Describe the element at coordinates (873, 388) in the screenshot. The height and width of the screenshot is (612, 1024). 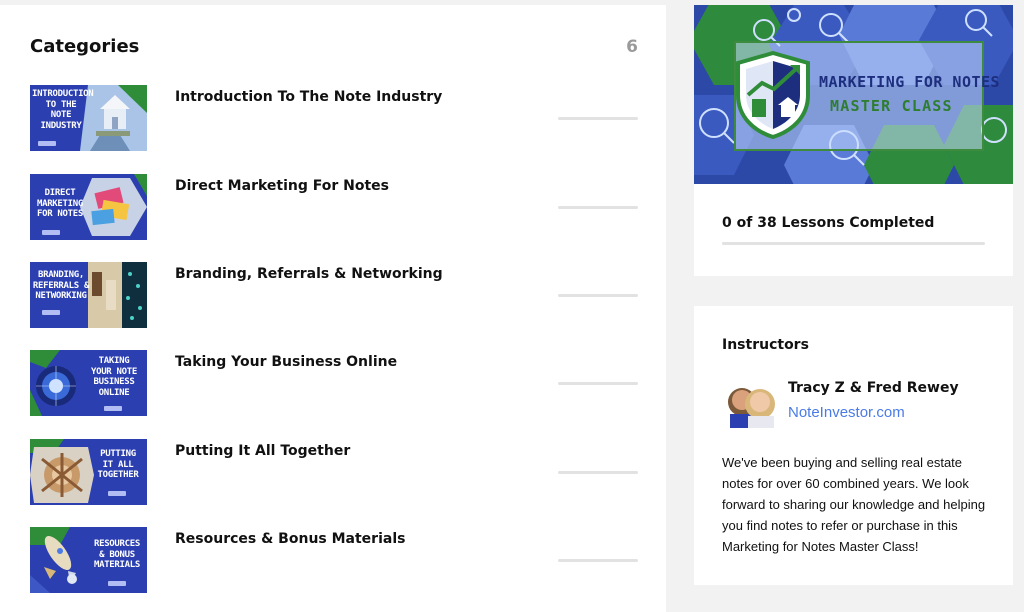
I see `instructor-name: Tracy Z & Fred Rewey` at that location.